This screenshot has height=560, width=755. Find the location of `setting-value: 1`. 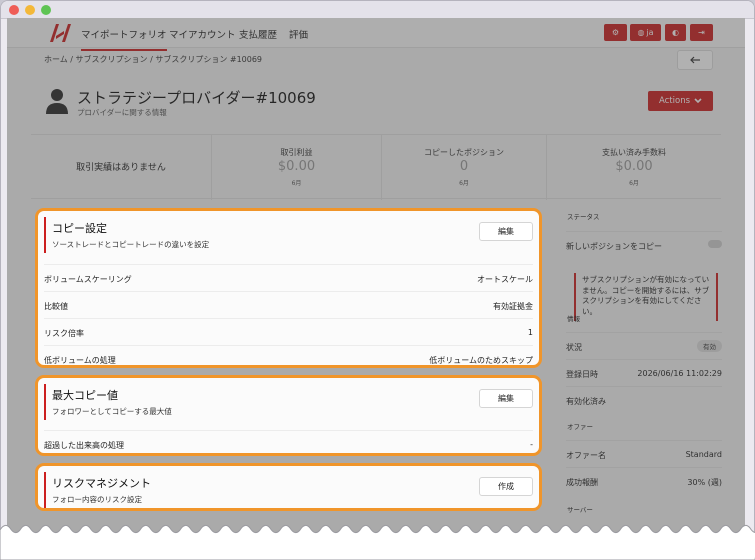

setting-value: 1 is located at coordinates (530, 332).